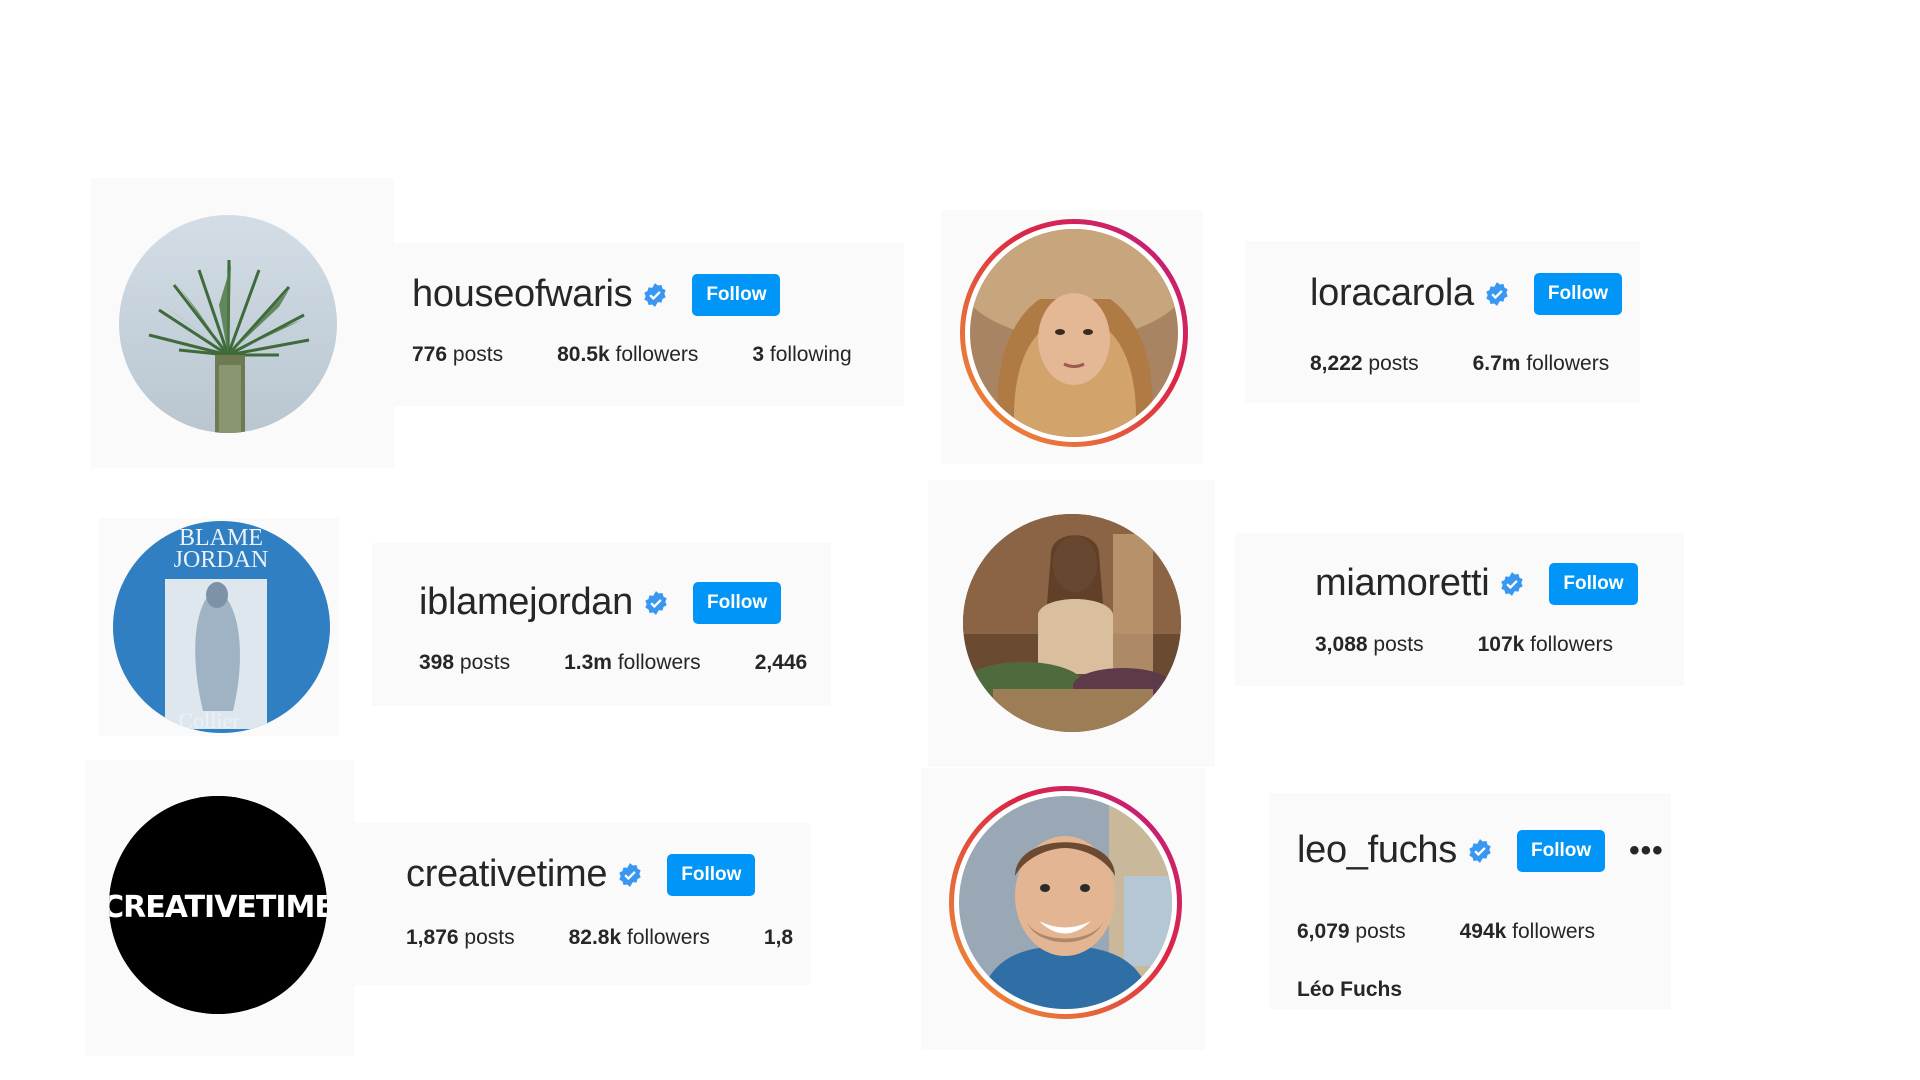 The image size is (1920, 1080). Describe the element at coordinates (1351, 932) in the screenshot. I see `posts-count: 6,079 posts` at that location.